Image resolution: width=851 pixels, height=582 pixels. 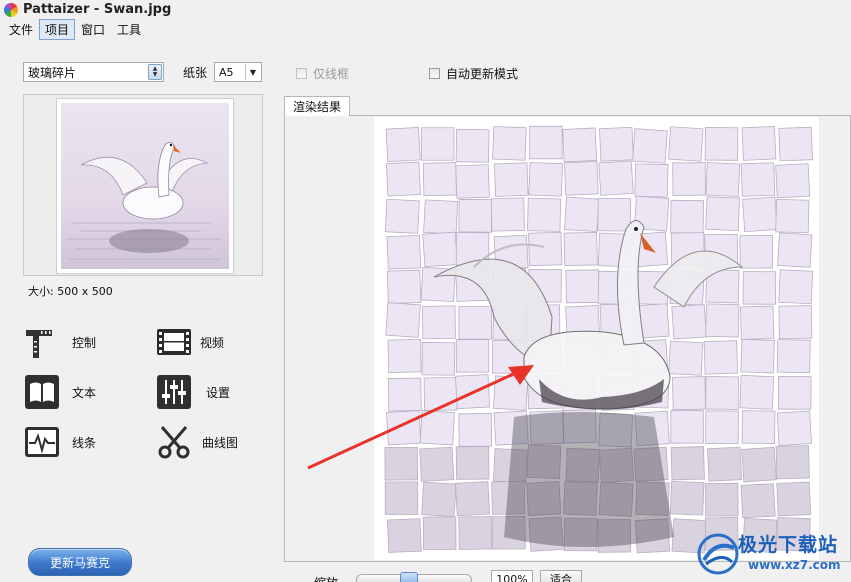 What do you see at coordinates (561, 576) in the screenshot?
I see `fit-button: 适合` at bounding box center [561, 576].